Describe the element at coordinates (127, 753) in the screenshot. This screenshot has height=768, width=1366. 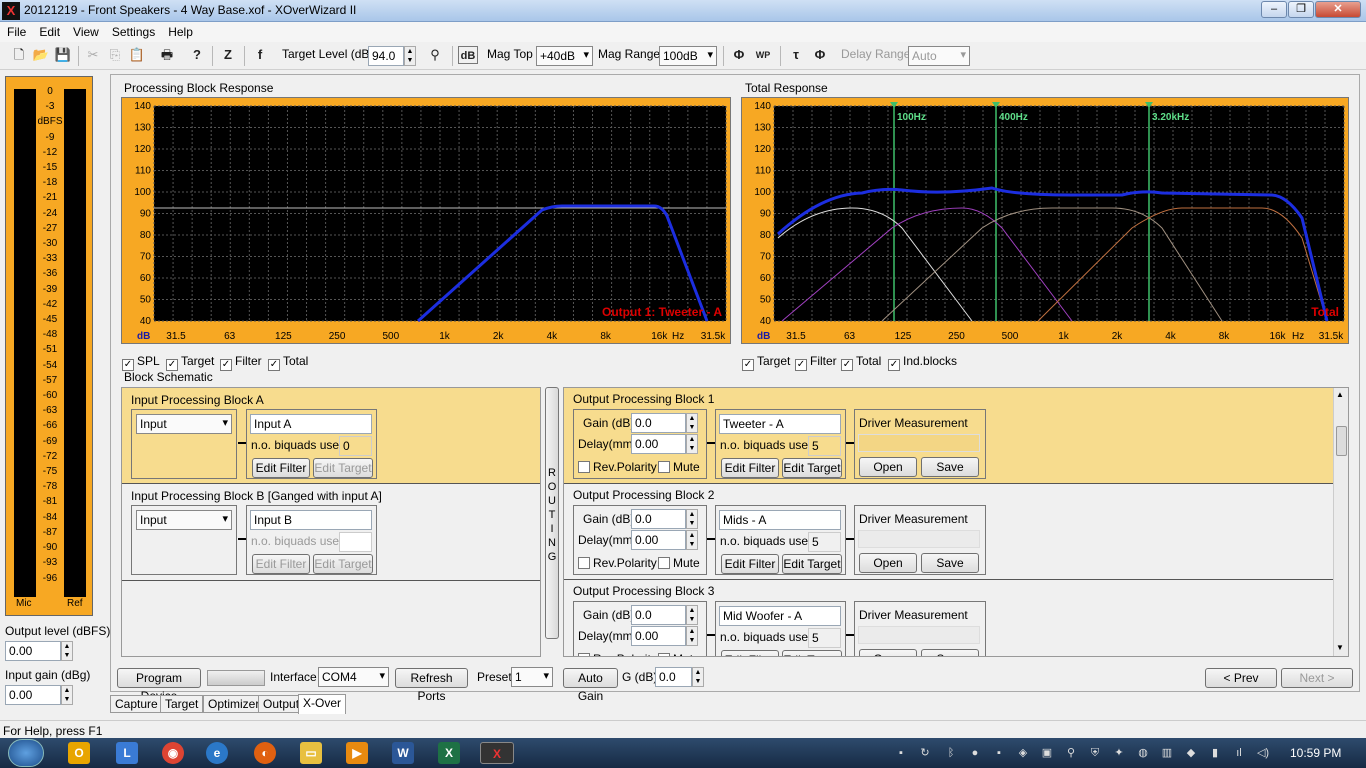
I see `lync-icon: L` at that location.